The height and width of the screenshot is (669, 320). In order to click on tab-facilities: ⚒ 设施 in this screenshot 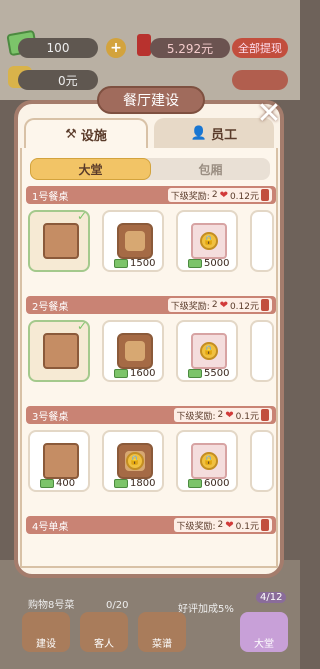, I will do `click(86, 133)`.